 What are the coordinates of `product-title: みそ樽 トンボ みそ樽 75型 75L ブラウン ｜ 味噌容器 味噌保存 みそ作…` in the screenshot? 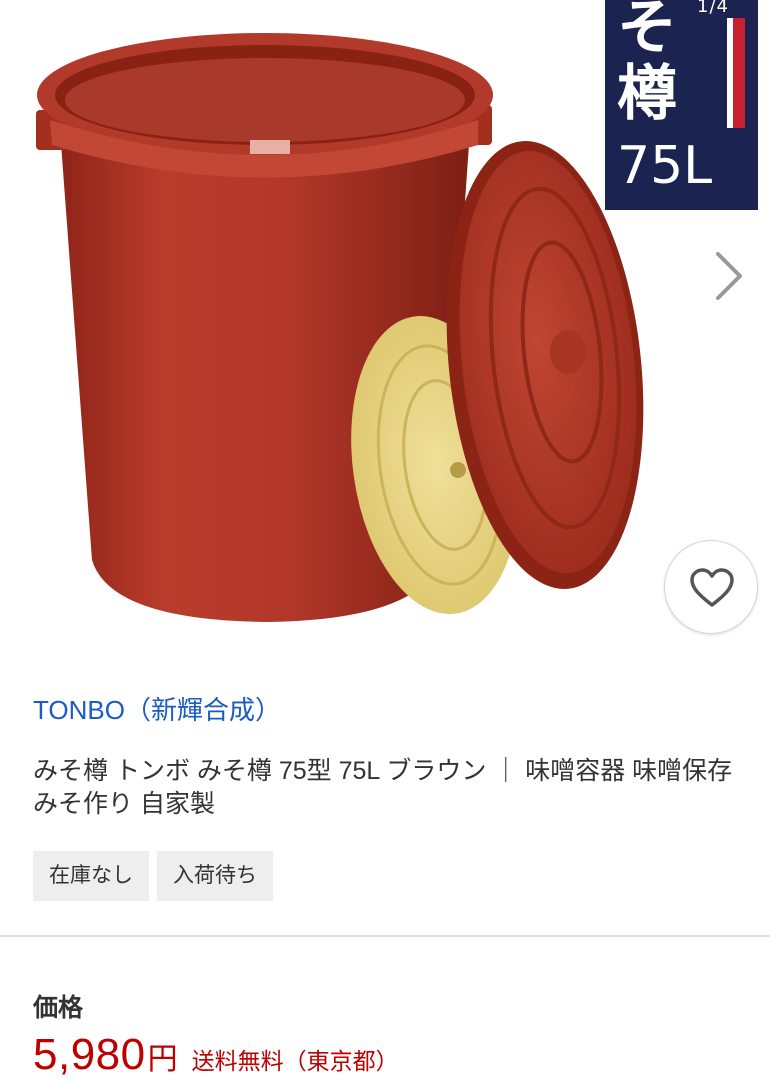 It's located at (383, 787).